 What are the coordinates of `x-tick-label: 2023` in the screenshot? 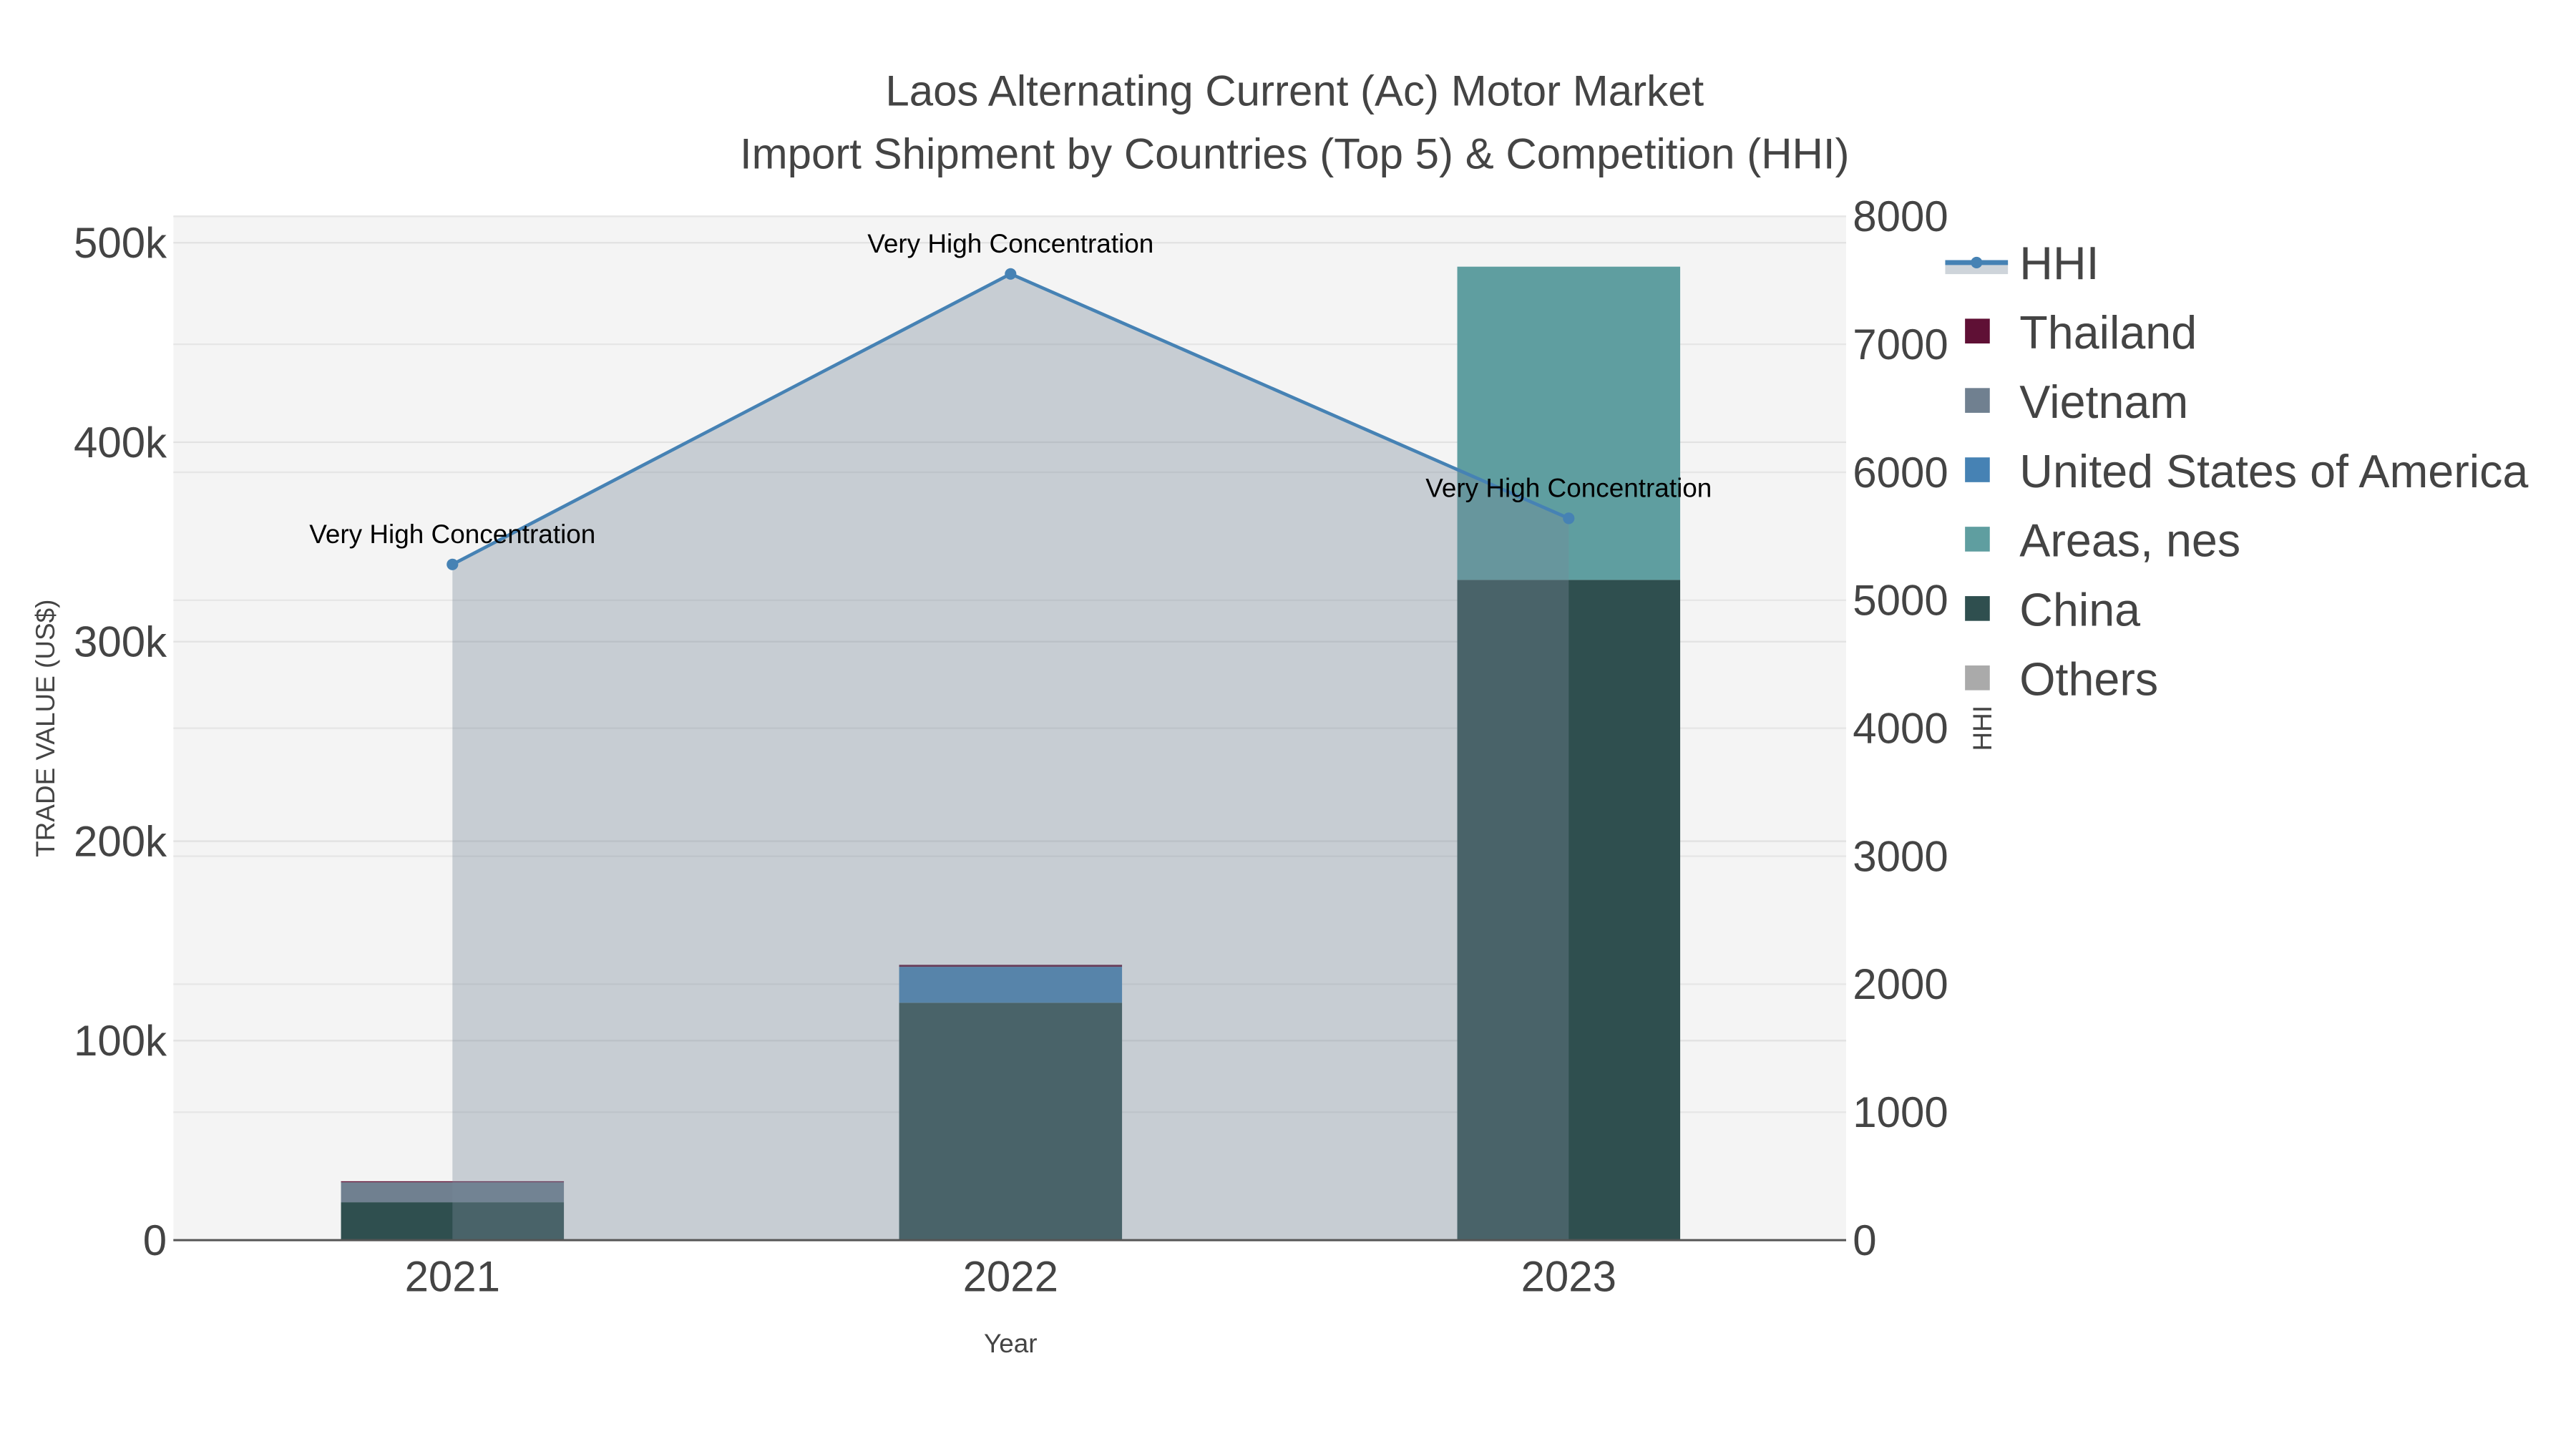 It's located at (1568, 1277).